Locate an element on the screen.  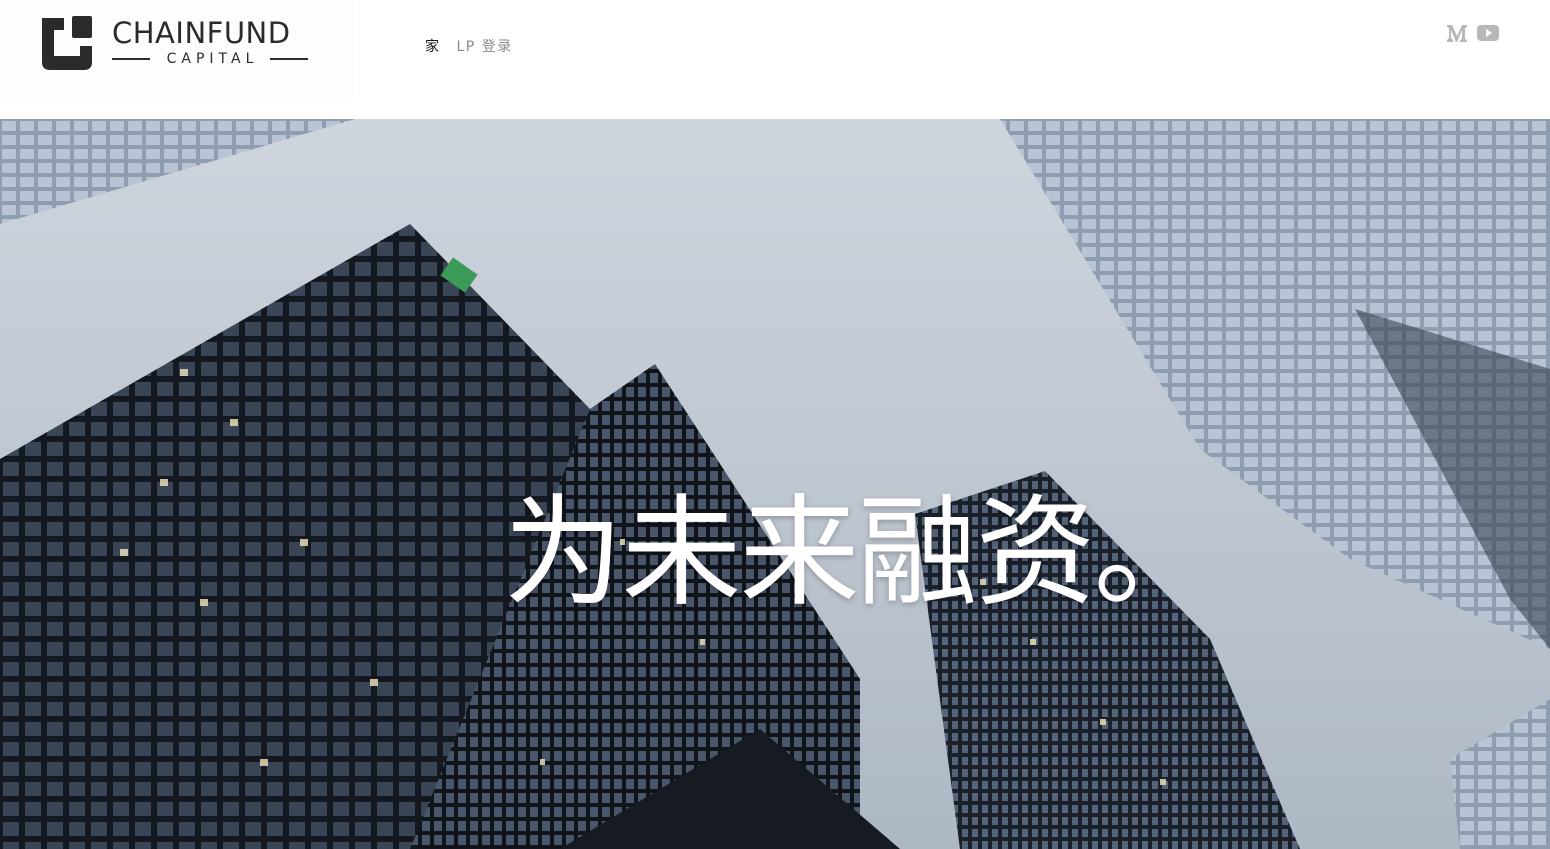
logo-mark-icon is located at coordinates (67, 43).